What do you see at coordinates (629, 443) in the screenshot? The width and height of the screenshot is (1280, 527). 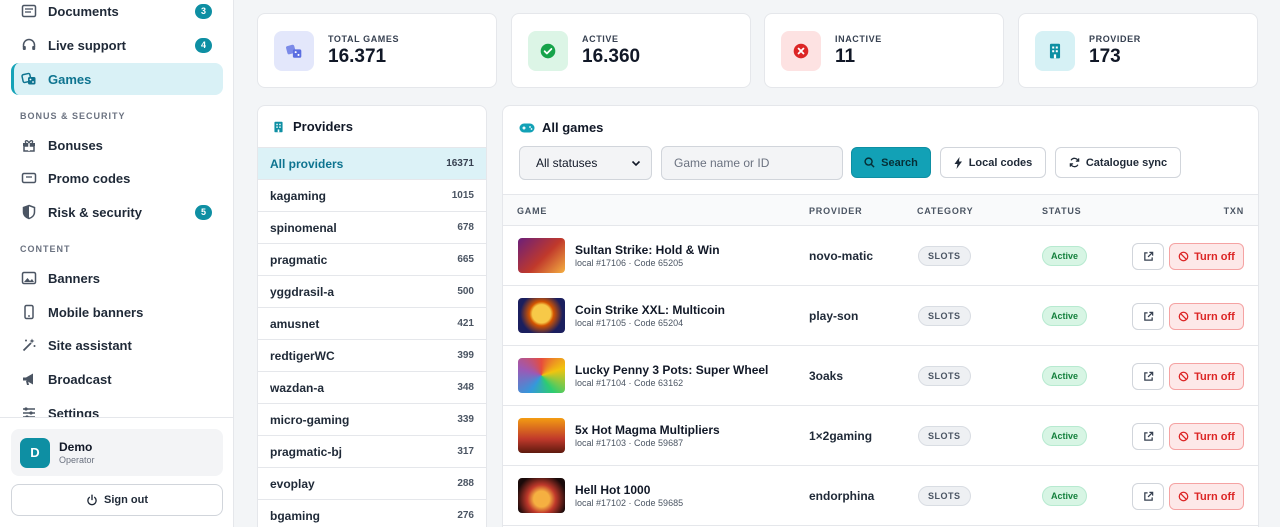 I see `game-meta: local #17103 · Code 59687` at bounding box center [629, 443].